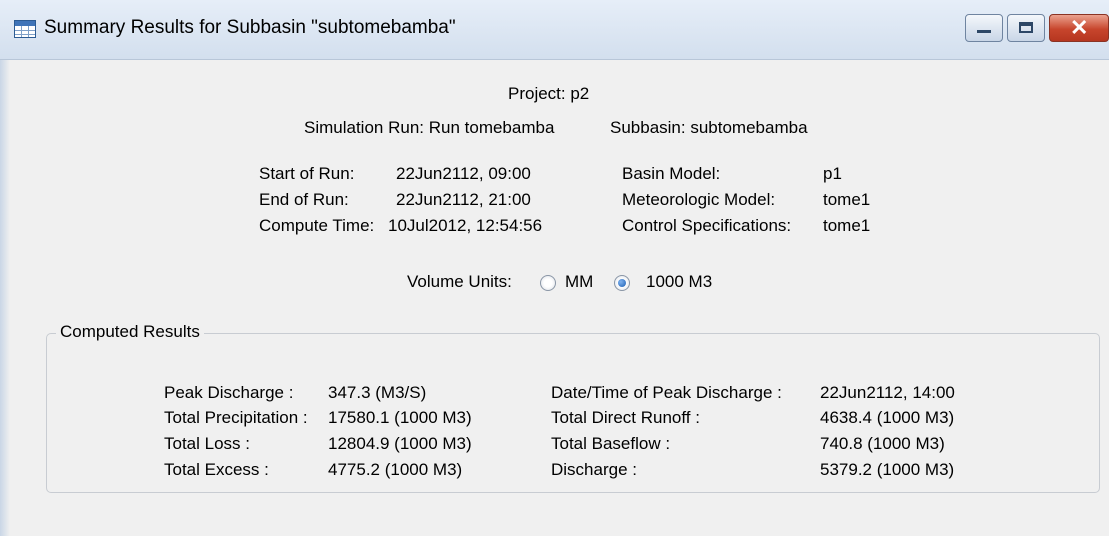 The width and height of the screenshot is (1109, 536). I want to click on total-direct-runoff-label: Total Direct Runoff :, so click(625, 417).